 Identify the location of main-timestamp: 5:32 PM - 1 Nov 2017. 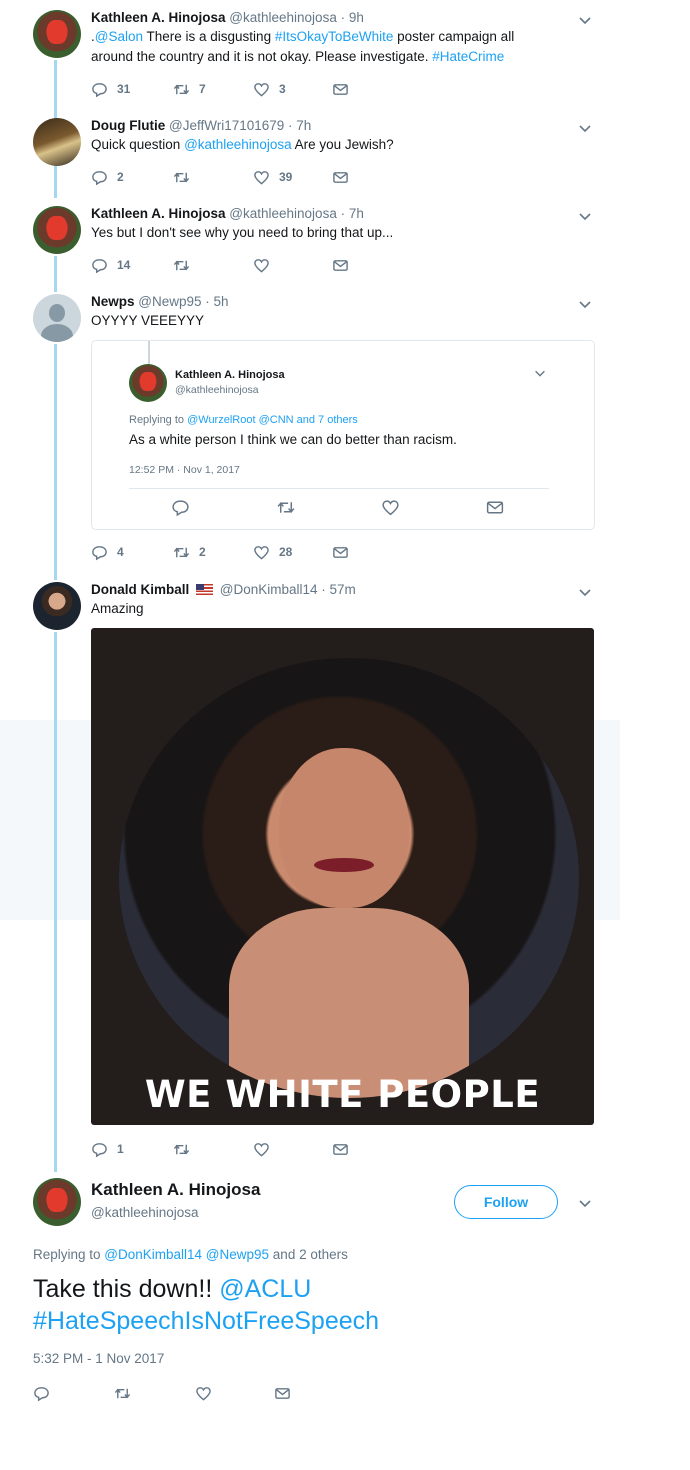
(98, 1358).